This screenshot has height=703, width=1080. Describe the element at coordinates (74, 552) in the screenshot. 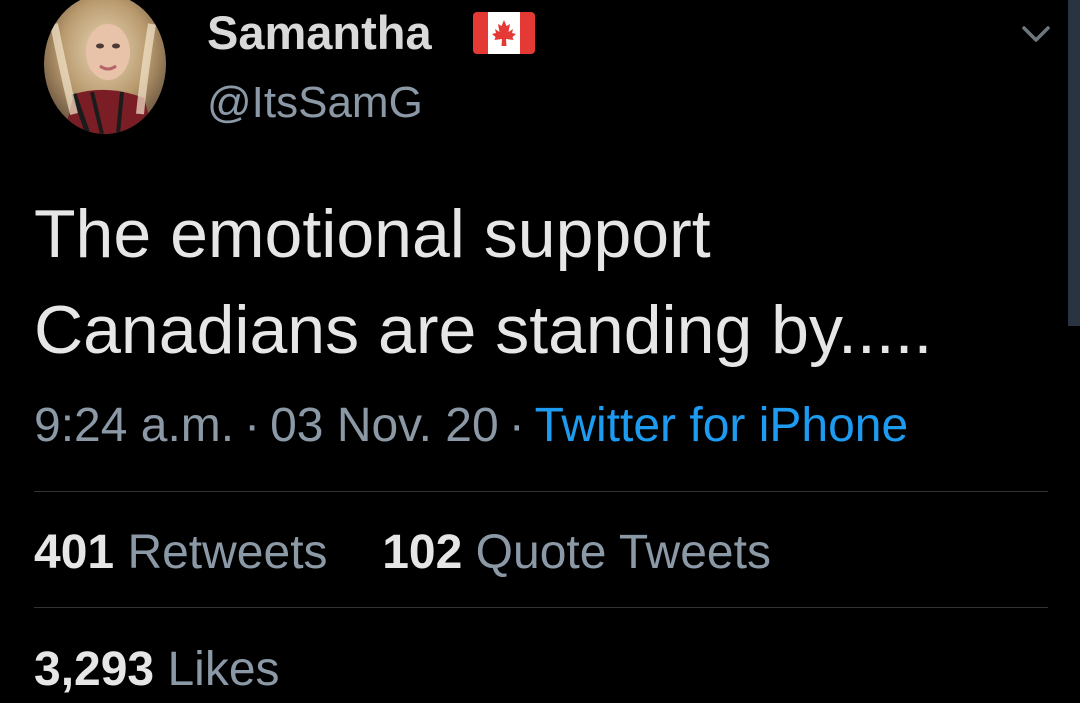

I see `retweets-count: 401` at that location.